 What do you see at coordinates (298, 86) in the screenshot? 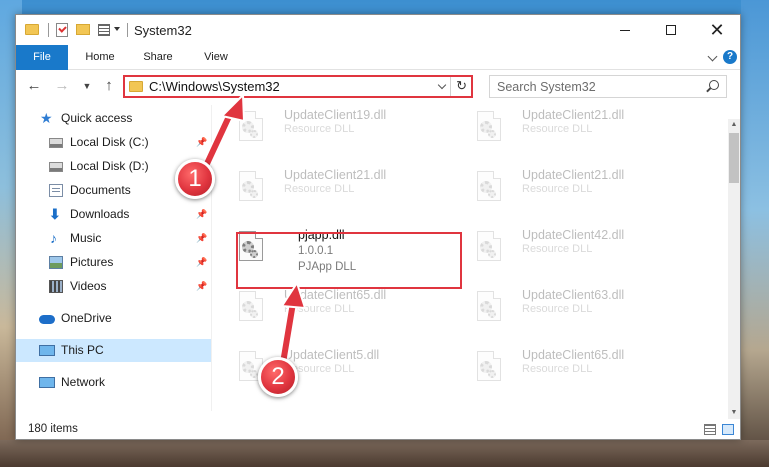
I see `address-bar: C:\Windows\System32 ↻` at bounding box center [298, 86].